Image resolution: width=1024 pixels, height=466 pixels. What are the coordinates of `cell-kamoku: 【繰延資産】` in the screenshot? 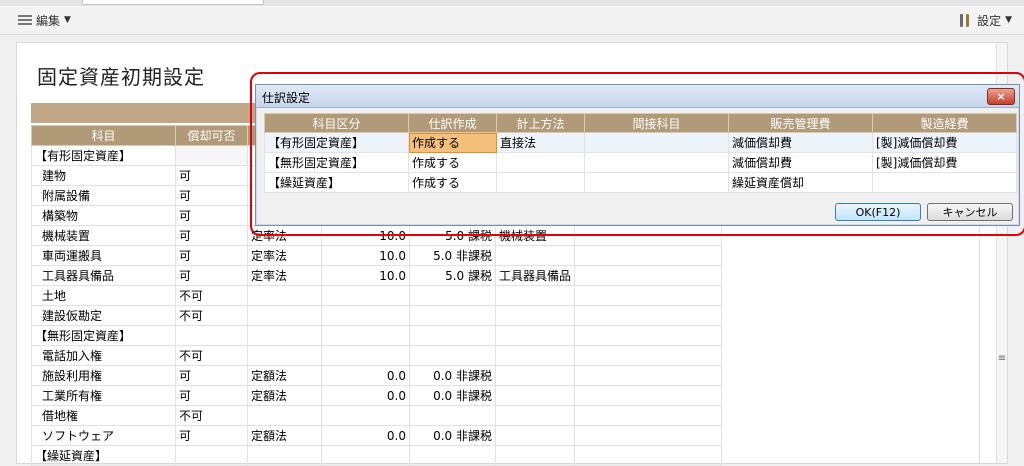 It's located at (103, 455).